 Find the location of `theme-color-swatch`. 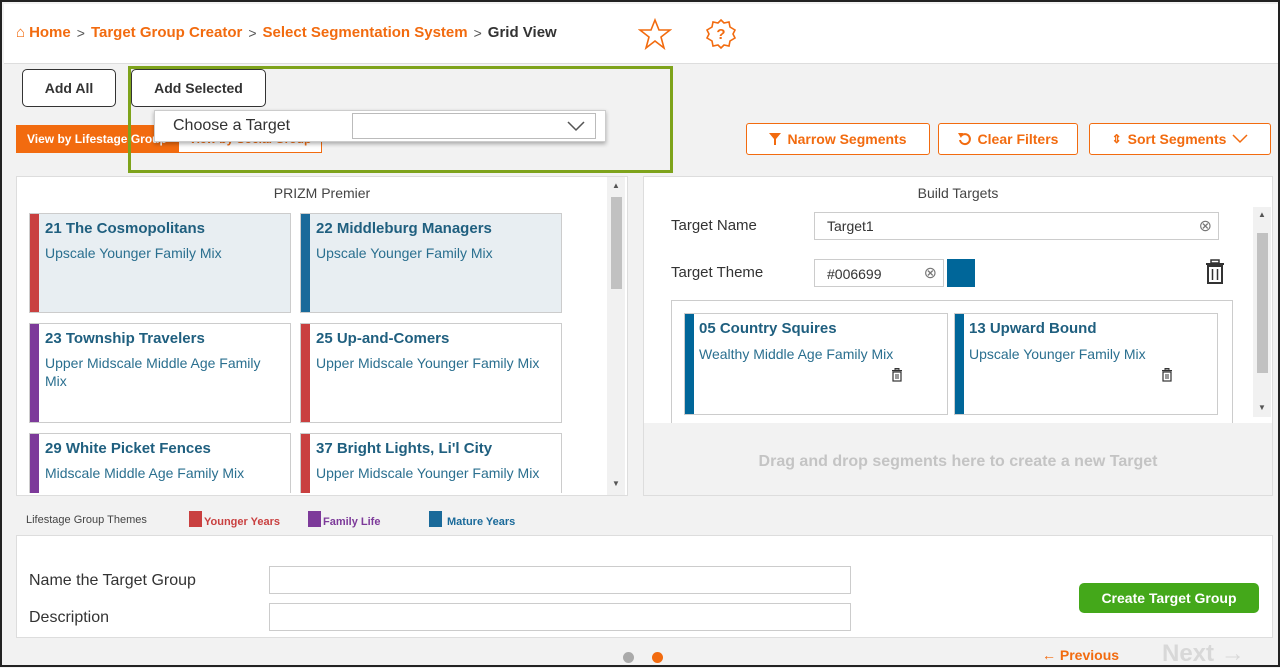

theme-color-swatch is located at coordinates (961, 273).